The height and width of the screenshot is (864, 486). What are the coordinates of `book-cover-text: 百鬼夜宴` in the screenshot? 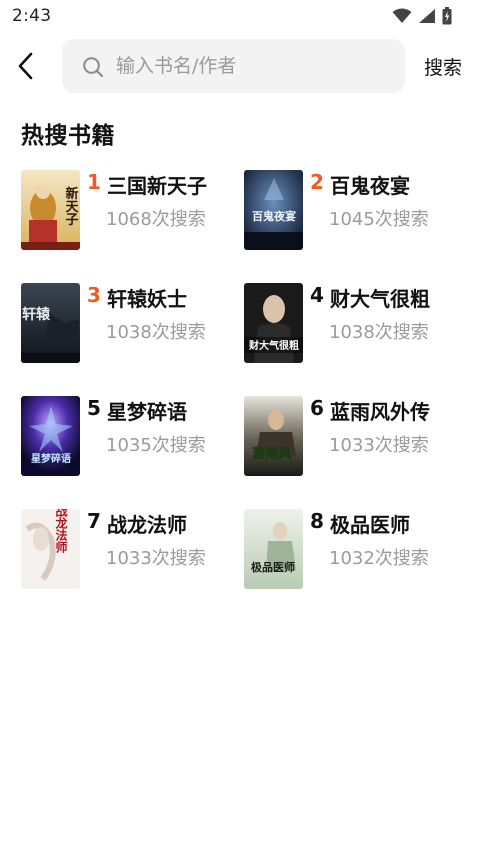 It's located at (274, 216).